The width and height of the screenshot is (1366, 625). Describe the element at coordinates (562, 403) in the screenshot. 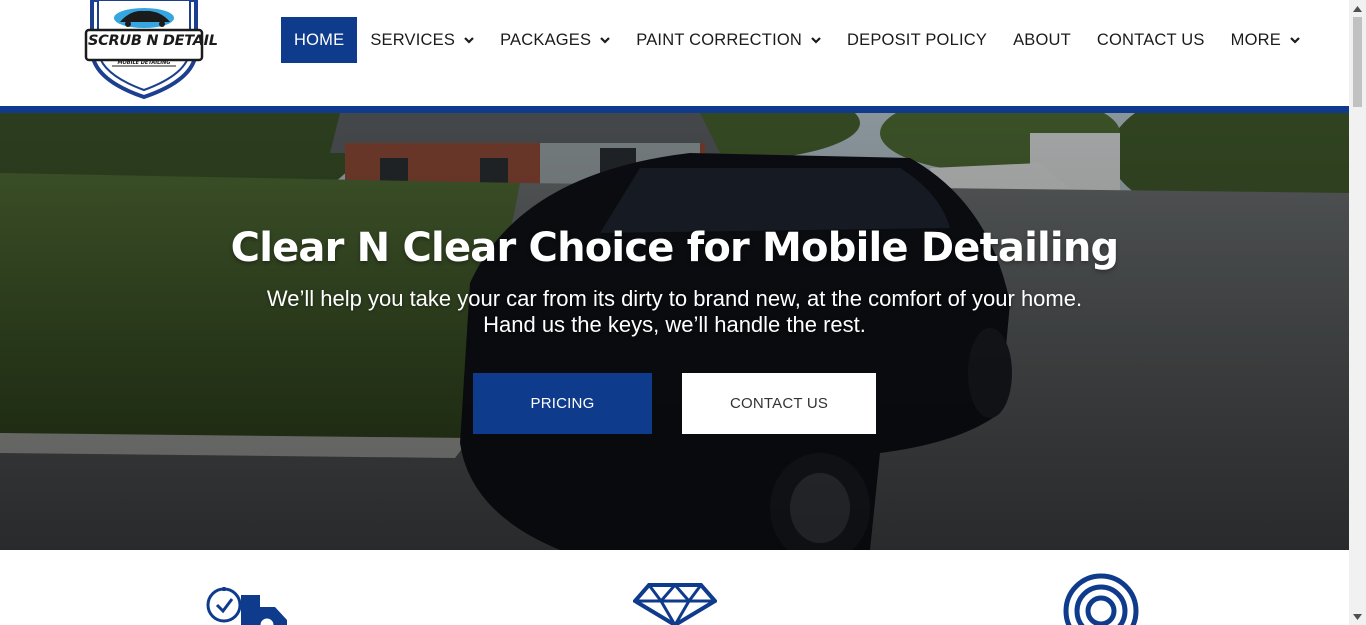

I see `pricing-button: PRICING` at that location.